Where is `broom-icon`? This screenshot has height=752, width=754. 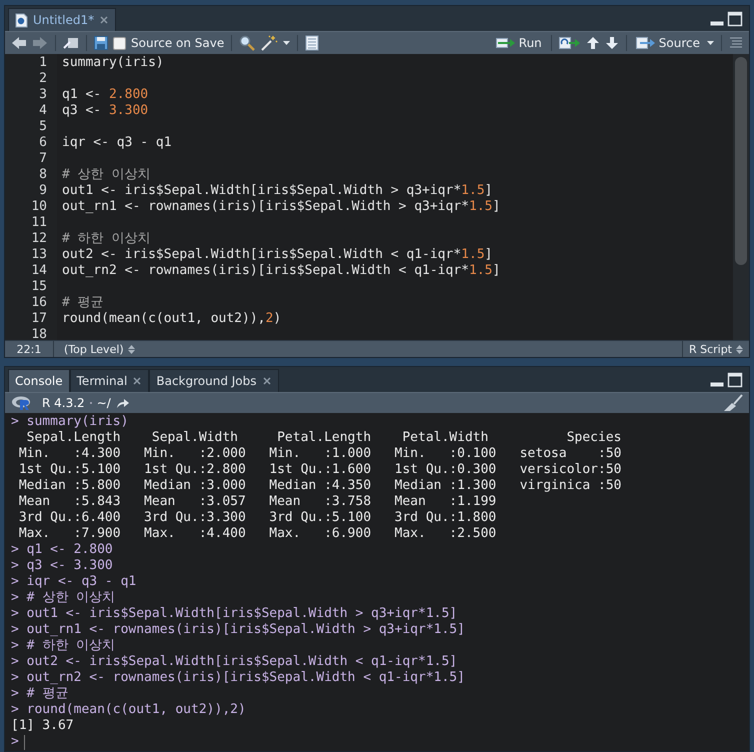 broom-icon is located at coordinates (733, 403).